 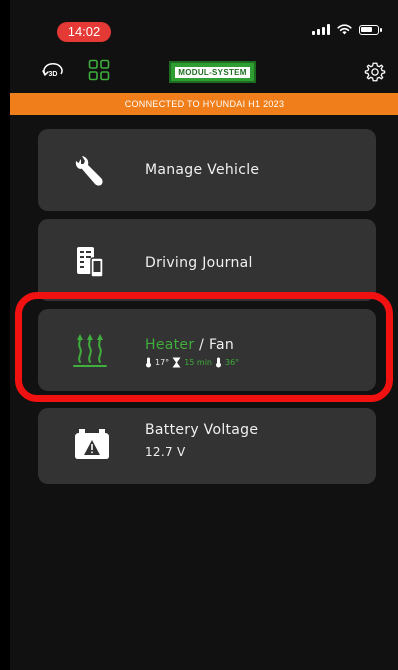 I want to click on target-temperature: 36°, so click(x=232, y=362).